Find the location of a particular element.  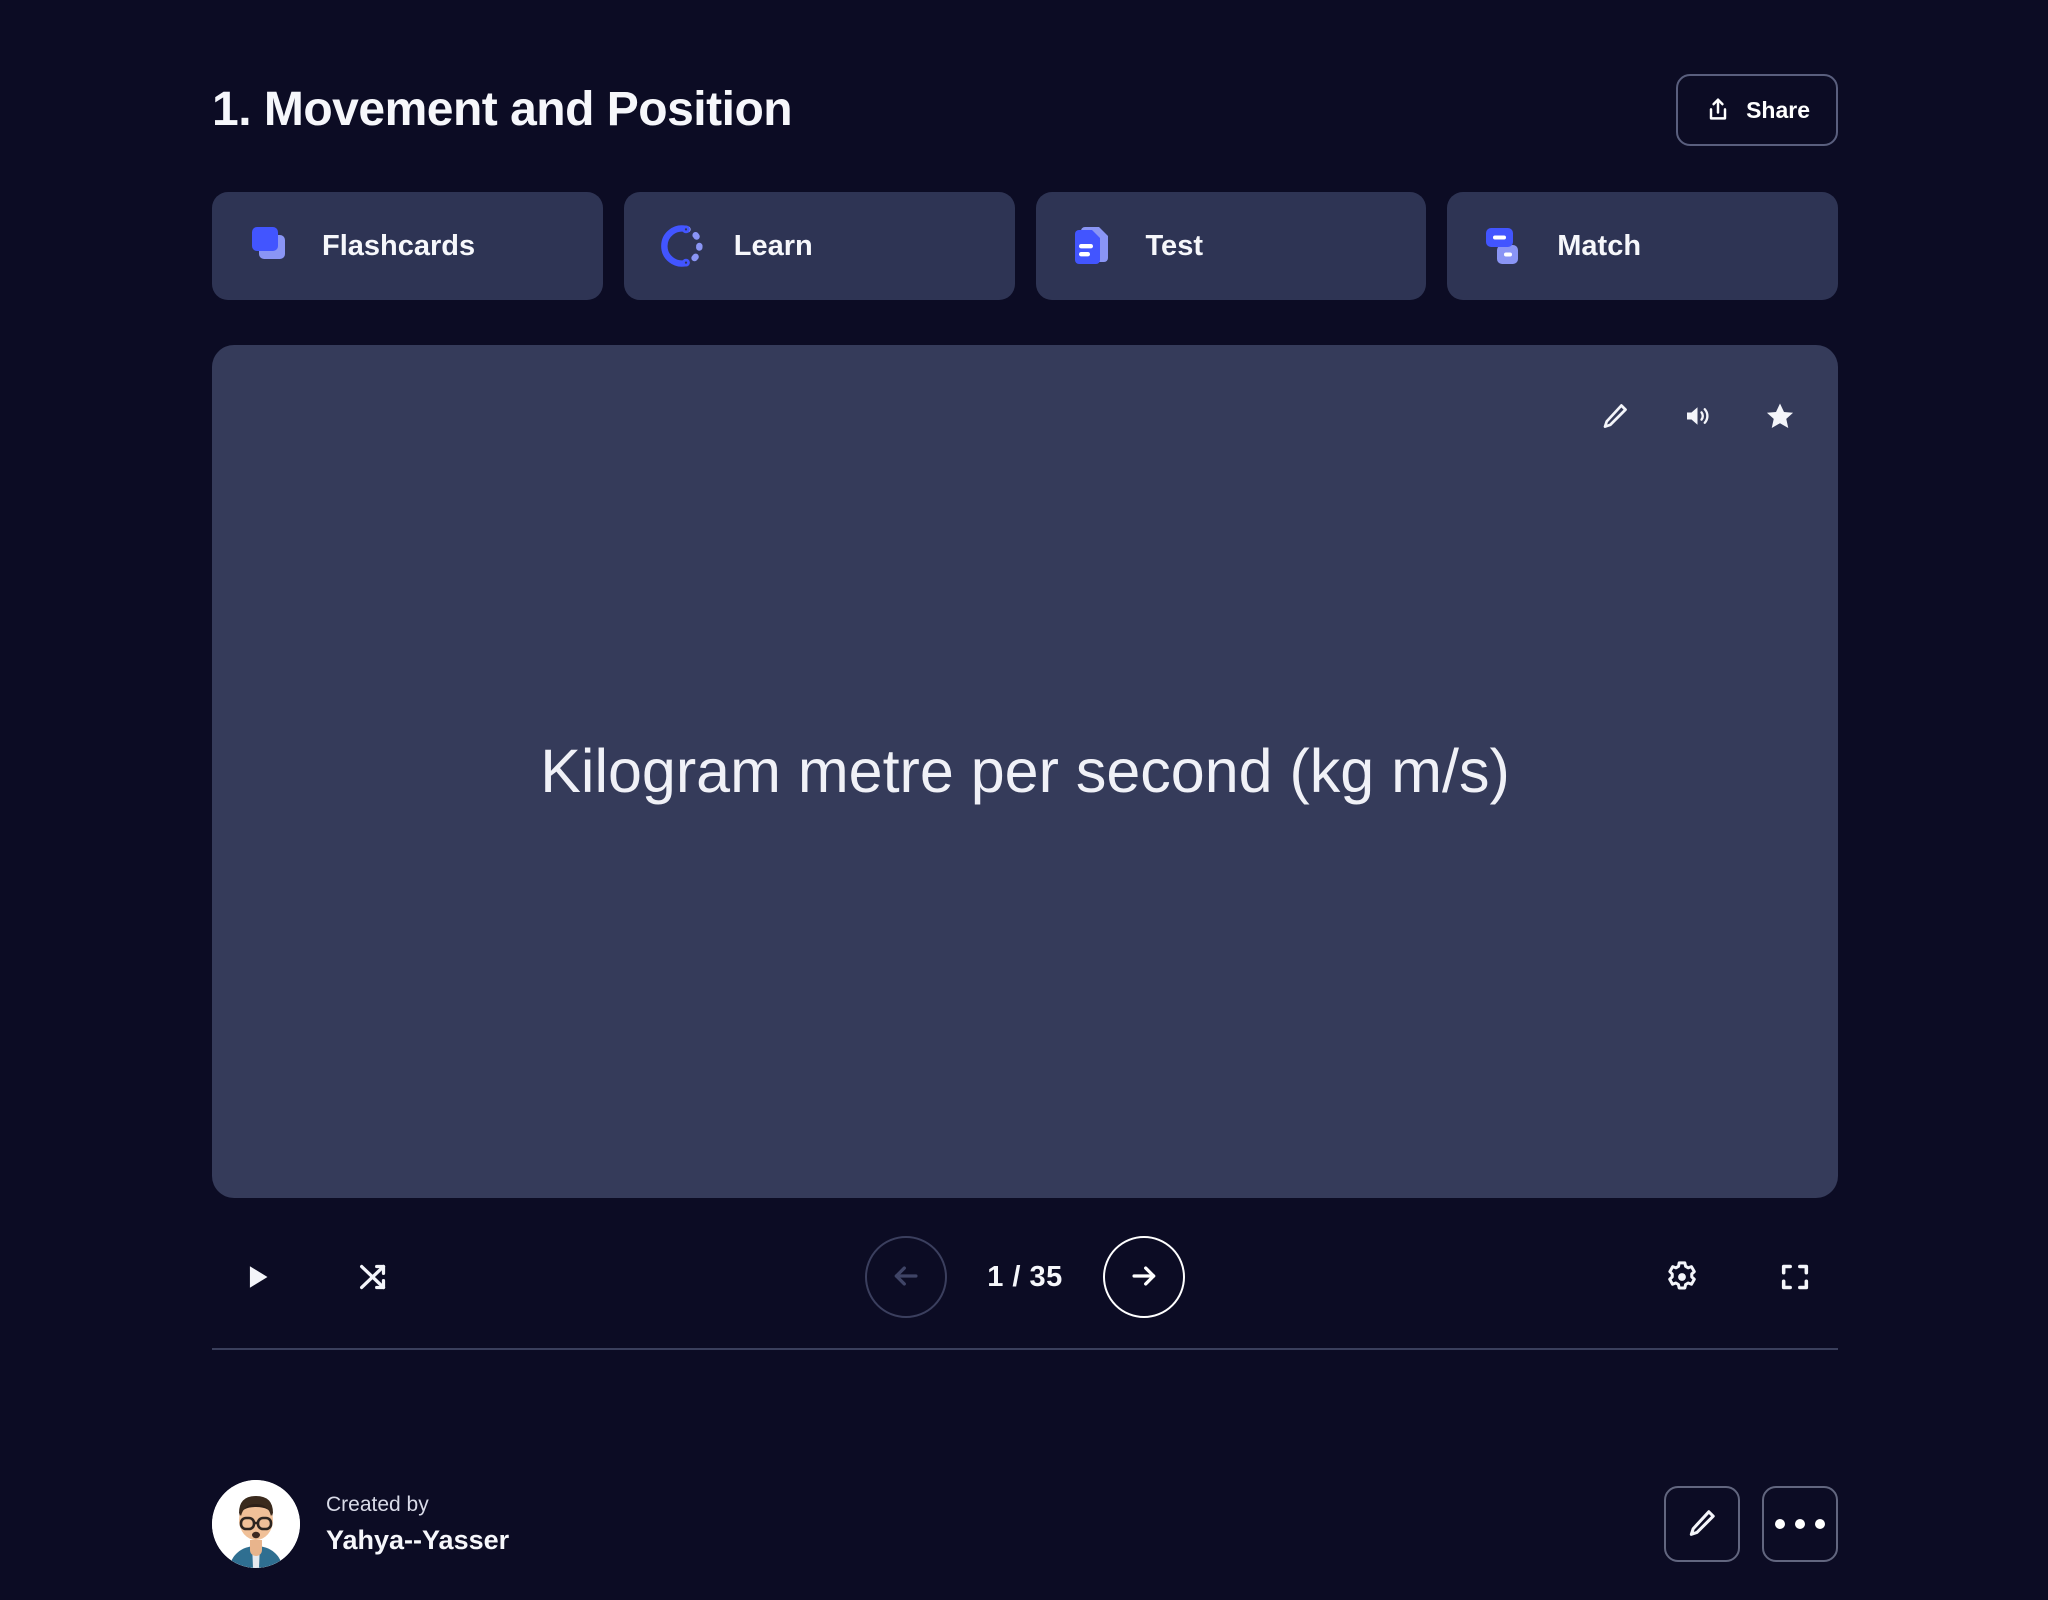

tab-learn: Learn is located at coordinates (819, 246).